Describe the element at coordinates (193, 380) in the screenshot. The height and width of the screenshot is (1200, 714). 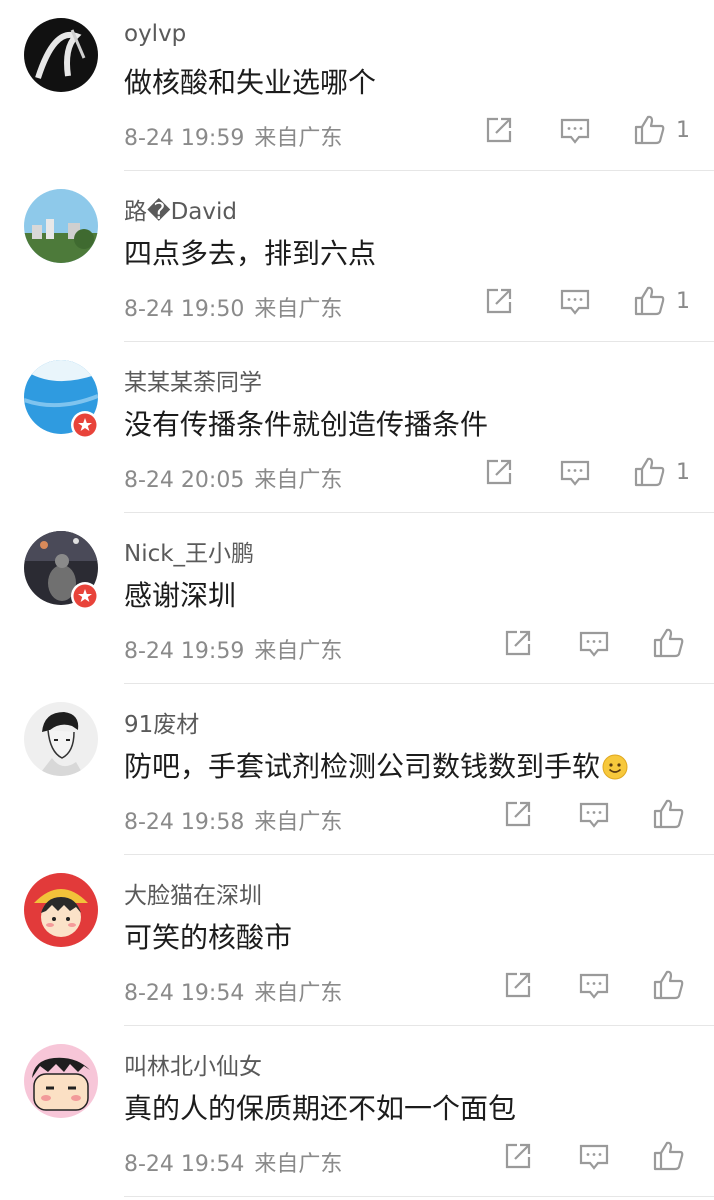
I see `username: 某某某荼同学` at that location.